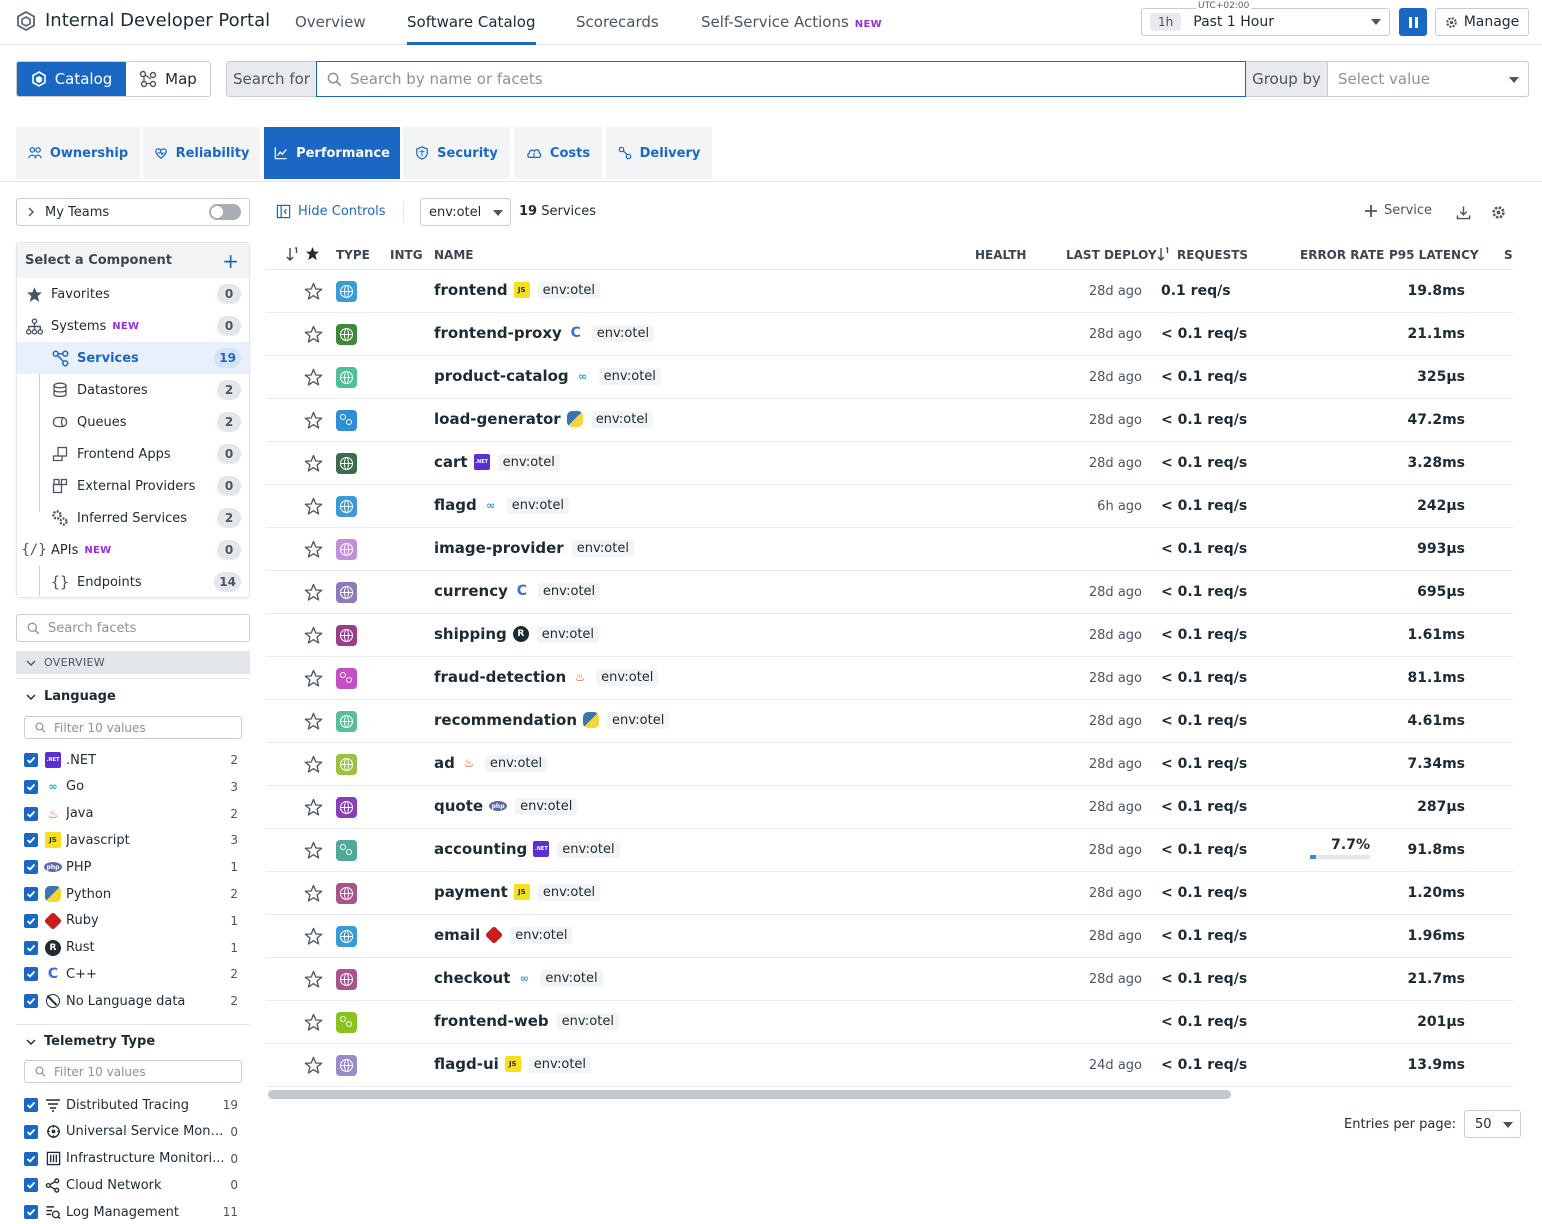  Describe the element at coordinates (453, 255) in the screenshot. I see `column-name: NAME` at that location.